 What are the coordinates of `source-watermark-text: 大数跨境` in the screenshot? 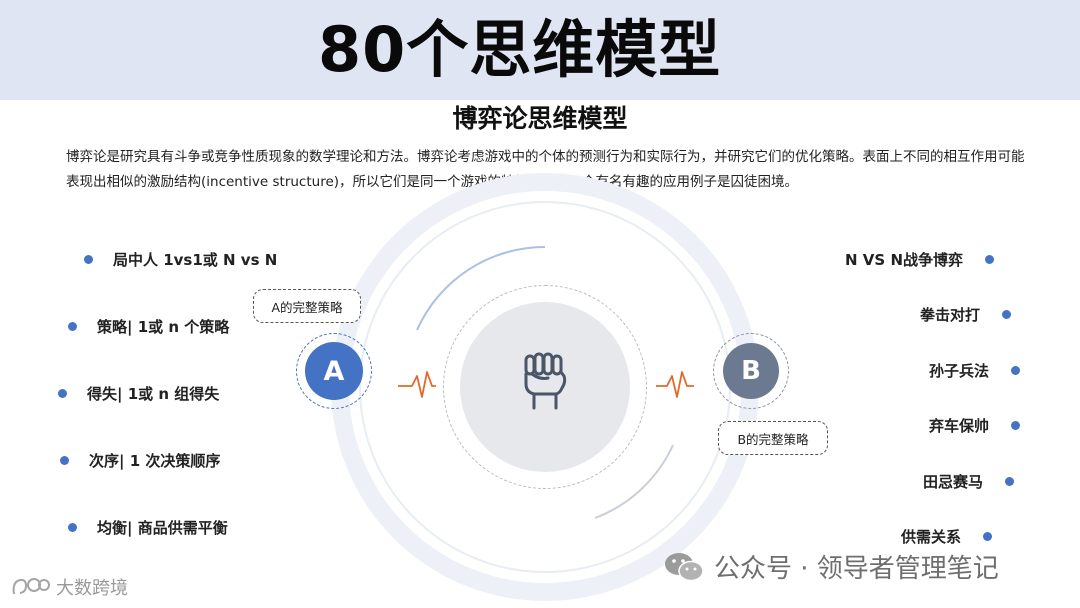 It's located at (92, 588).